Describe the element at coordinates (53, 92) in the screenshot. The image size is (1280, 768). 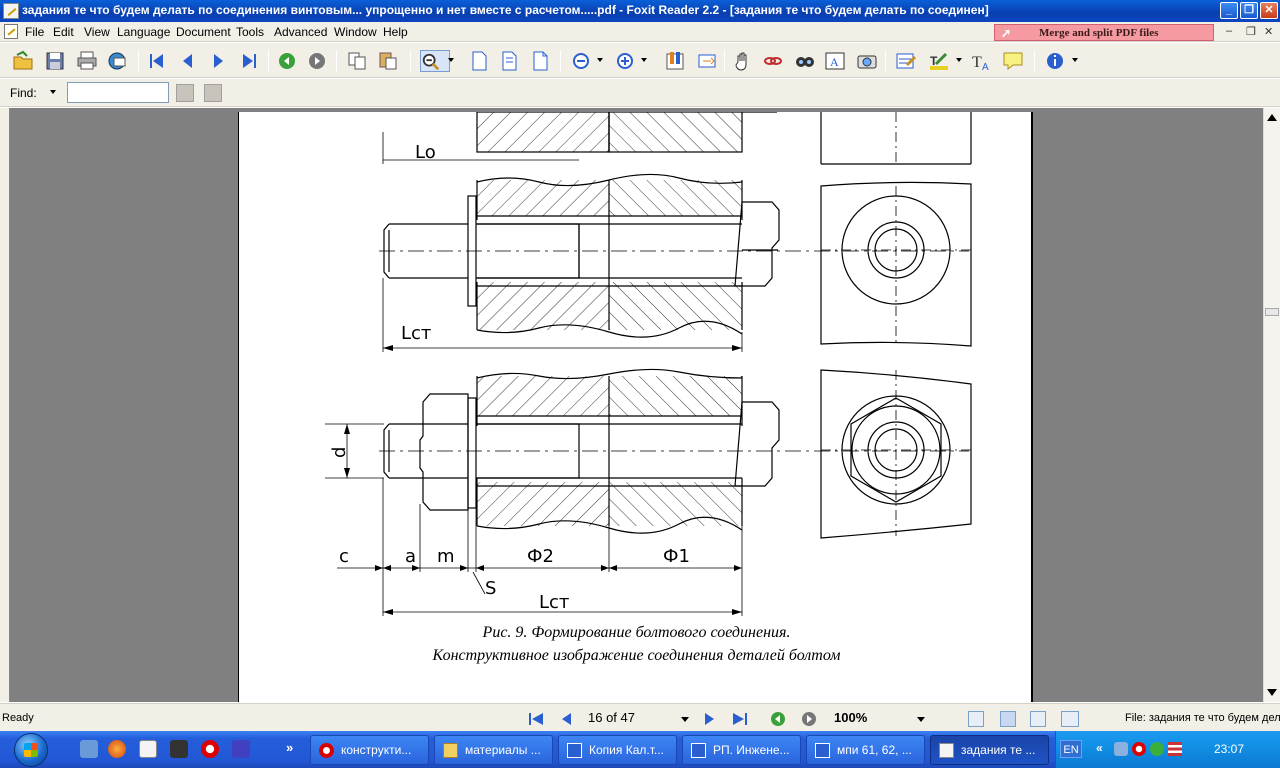
I see `find-options-dropdown` at that location.